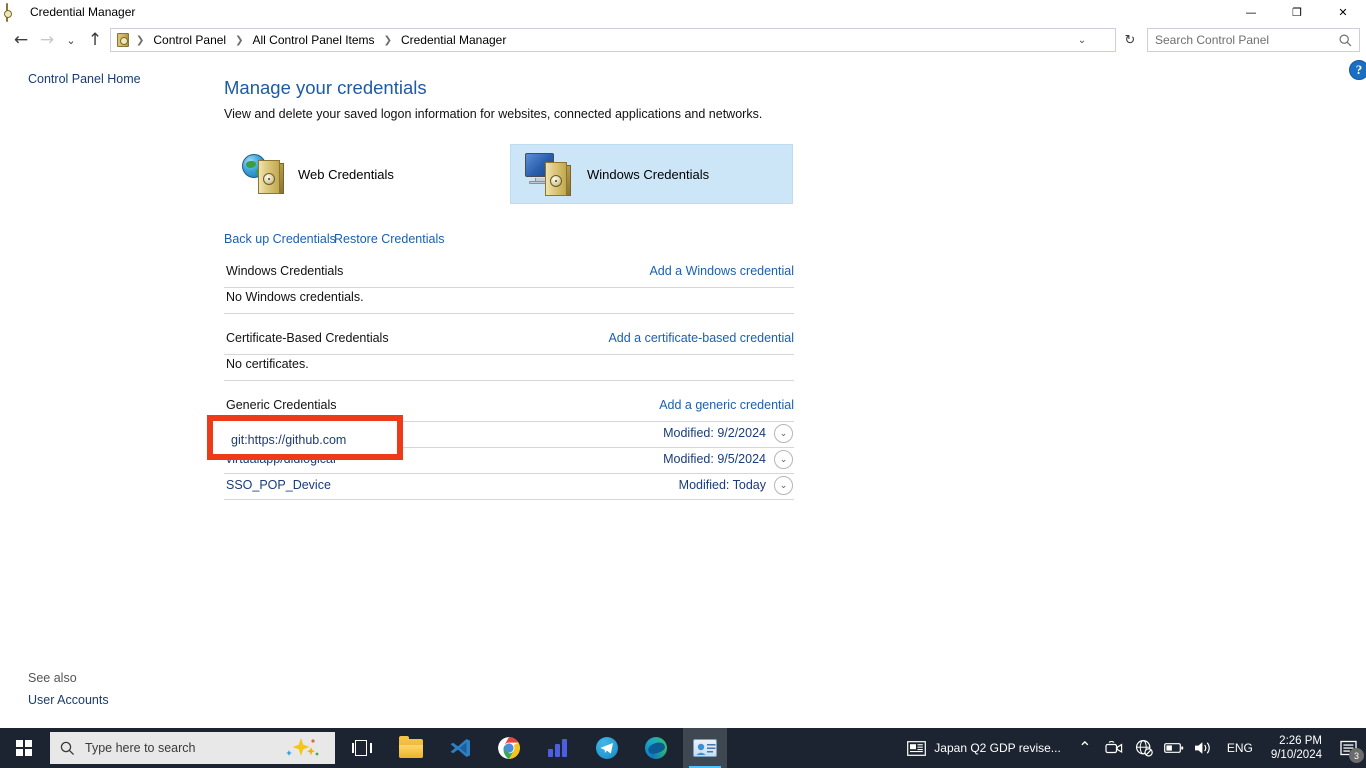 This screenshot has width=1366, height=768. What do you see at coordinates (509, 368) in the screenshot?
I see `section-empty-message: No certificates.` at bounding box center [509, 368].